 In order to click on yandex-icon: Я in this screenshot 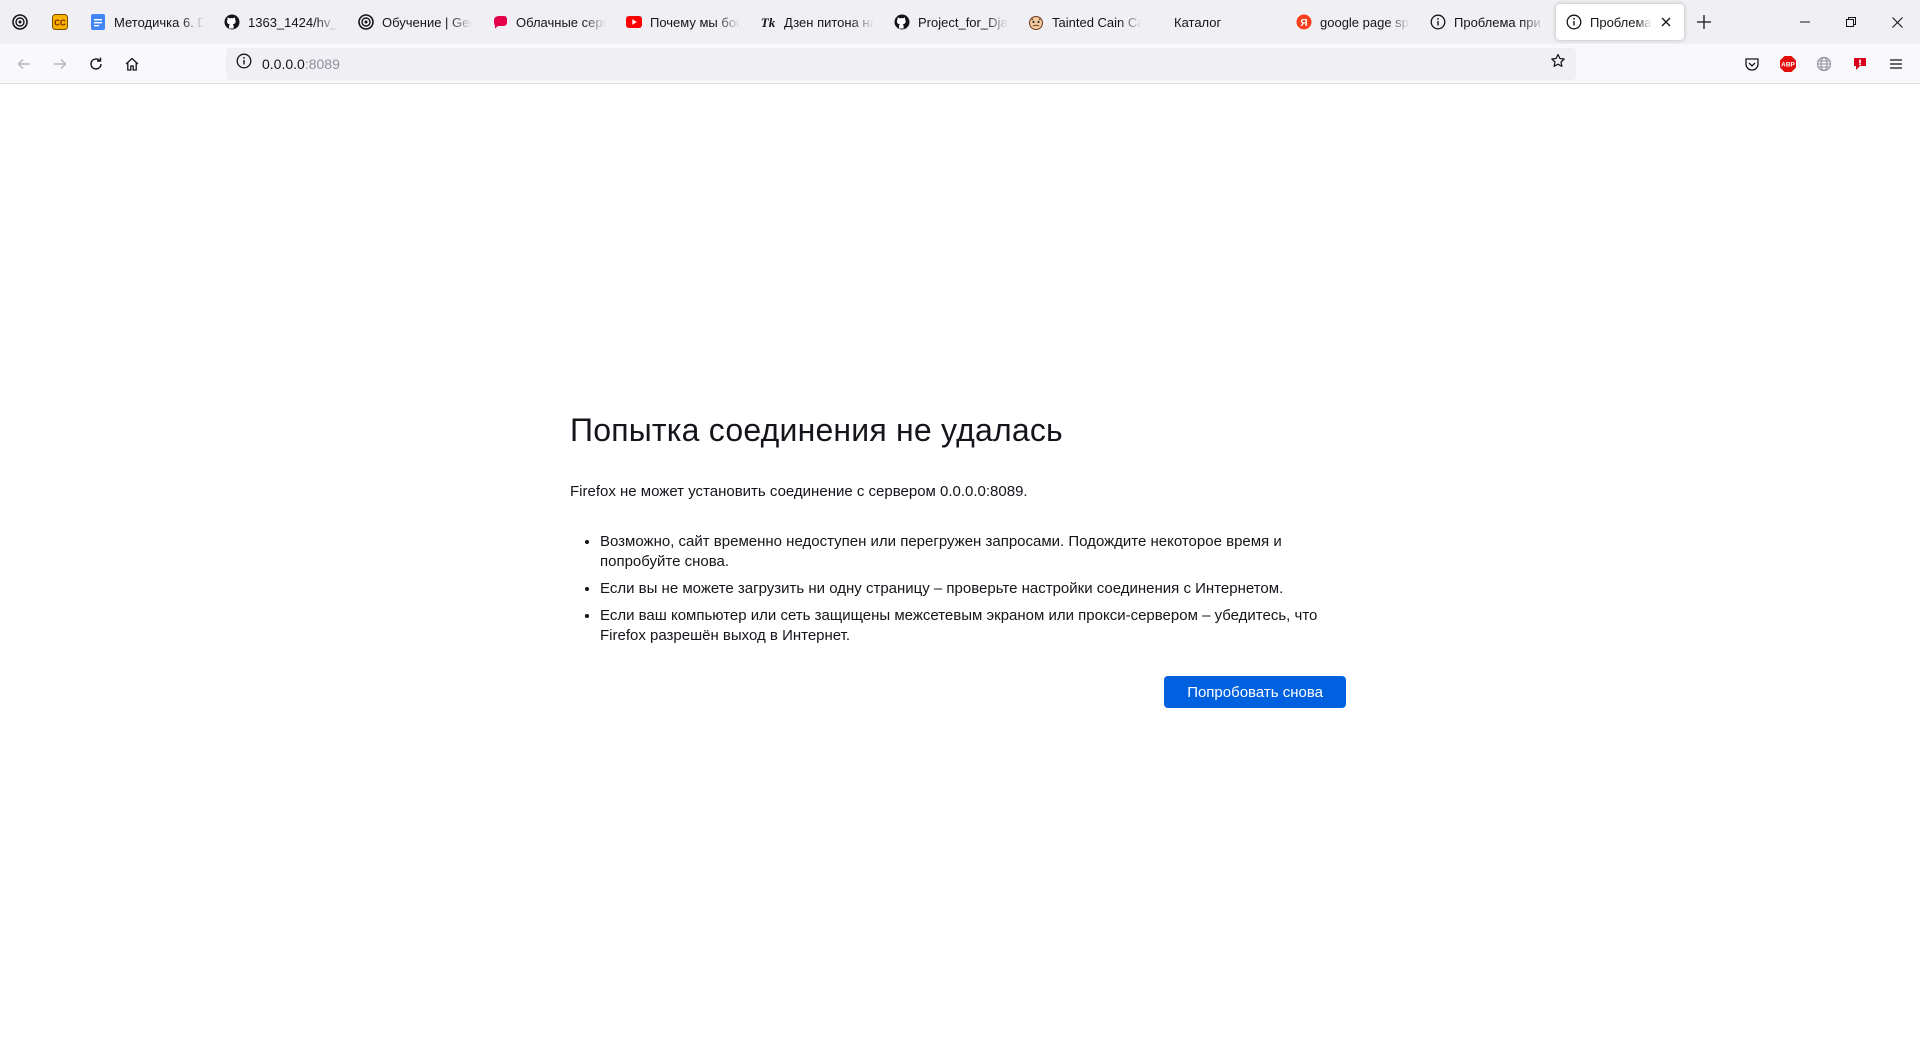, I will do `click(1304, 22)`.